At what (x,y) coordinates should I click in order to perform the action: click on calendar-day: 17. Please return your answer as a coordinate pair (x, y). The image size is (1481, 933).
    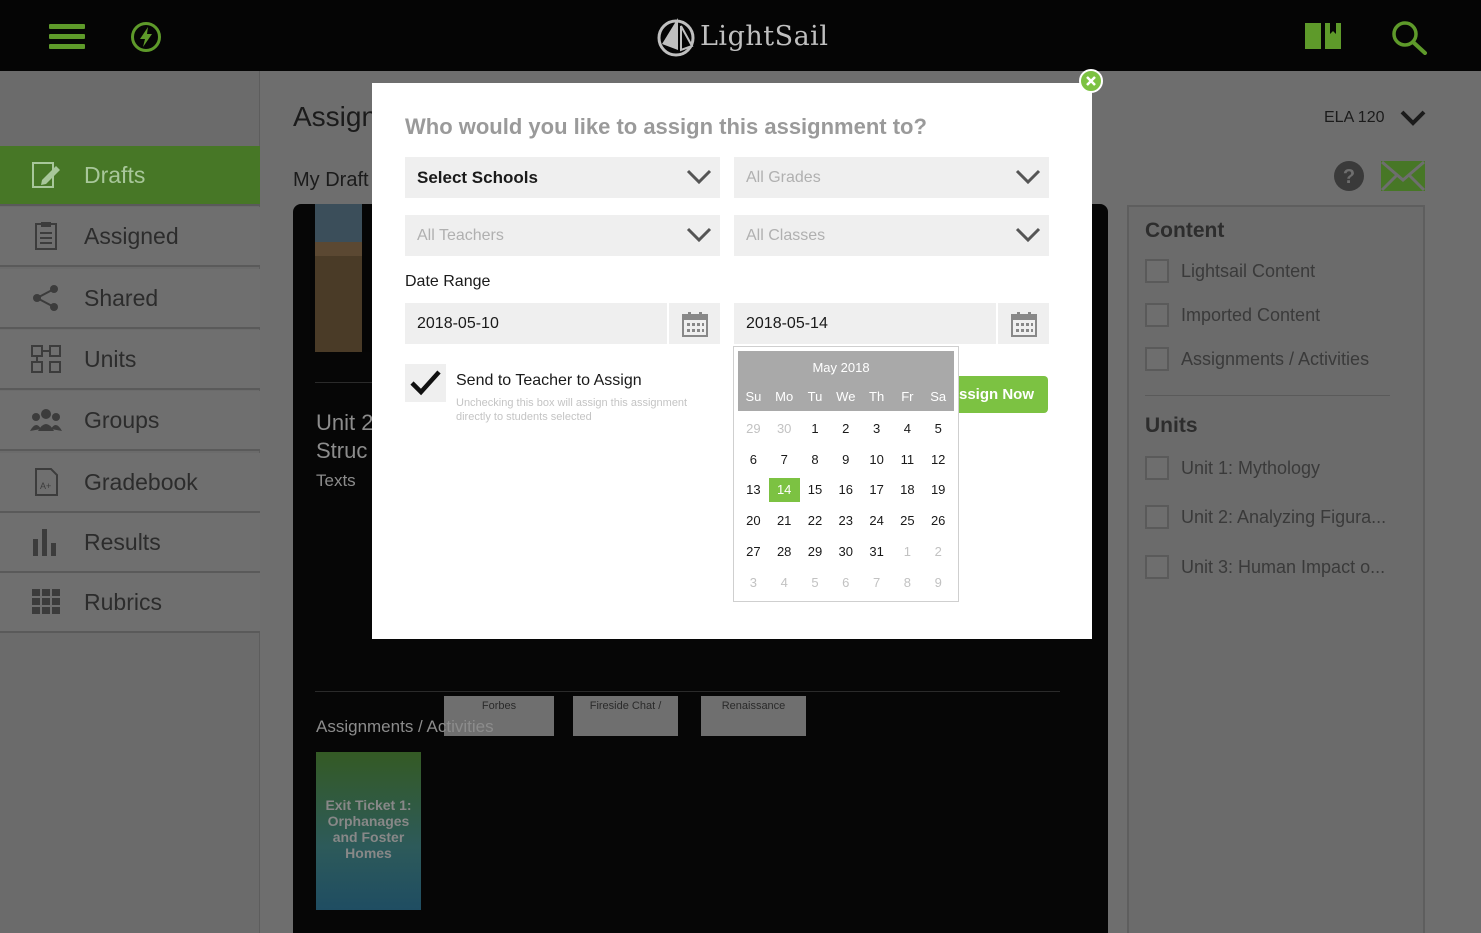
    Looking at the image, I should click on (876, 489).